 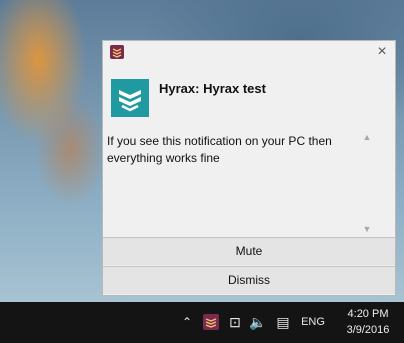 I want to click on scrollbar: ▲ ▼, so click(x=367, y=180).